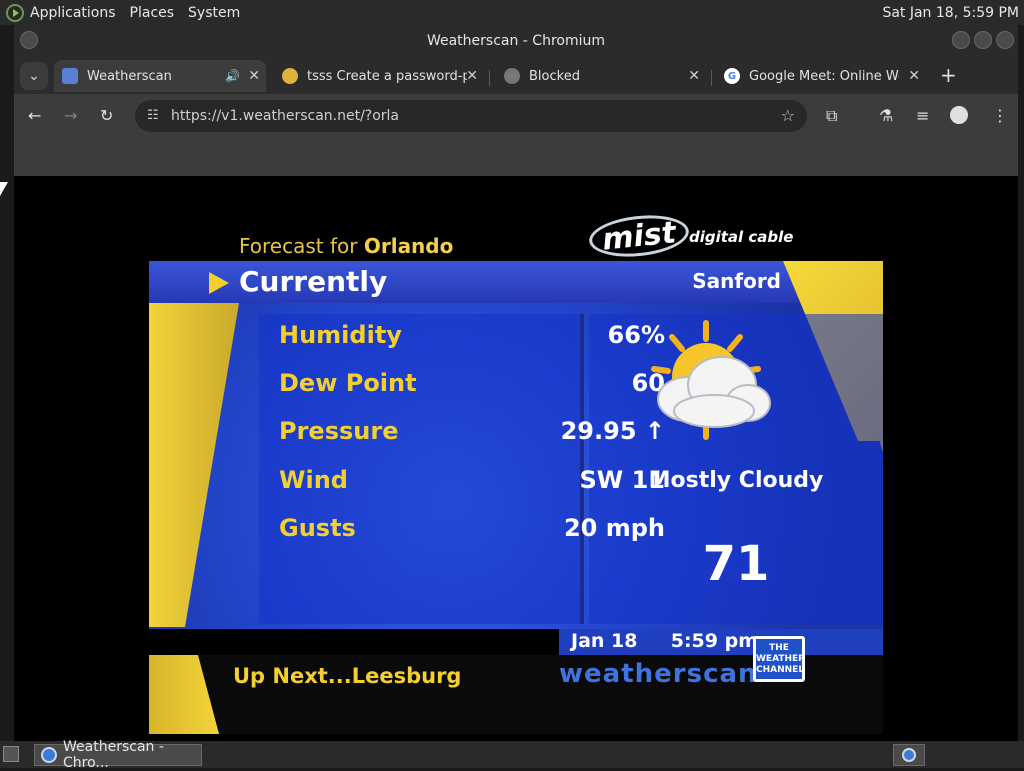 This screenshot has height=771, width=1024. I want to click on tab-title: Blocked, so click(554, 76).